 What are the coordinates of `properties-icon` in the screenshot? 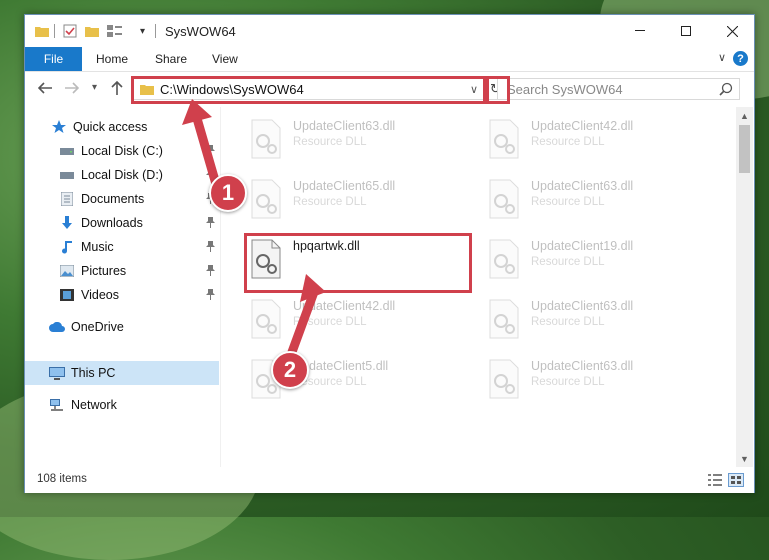 It's located at (70, 31).